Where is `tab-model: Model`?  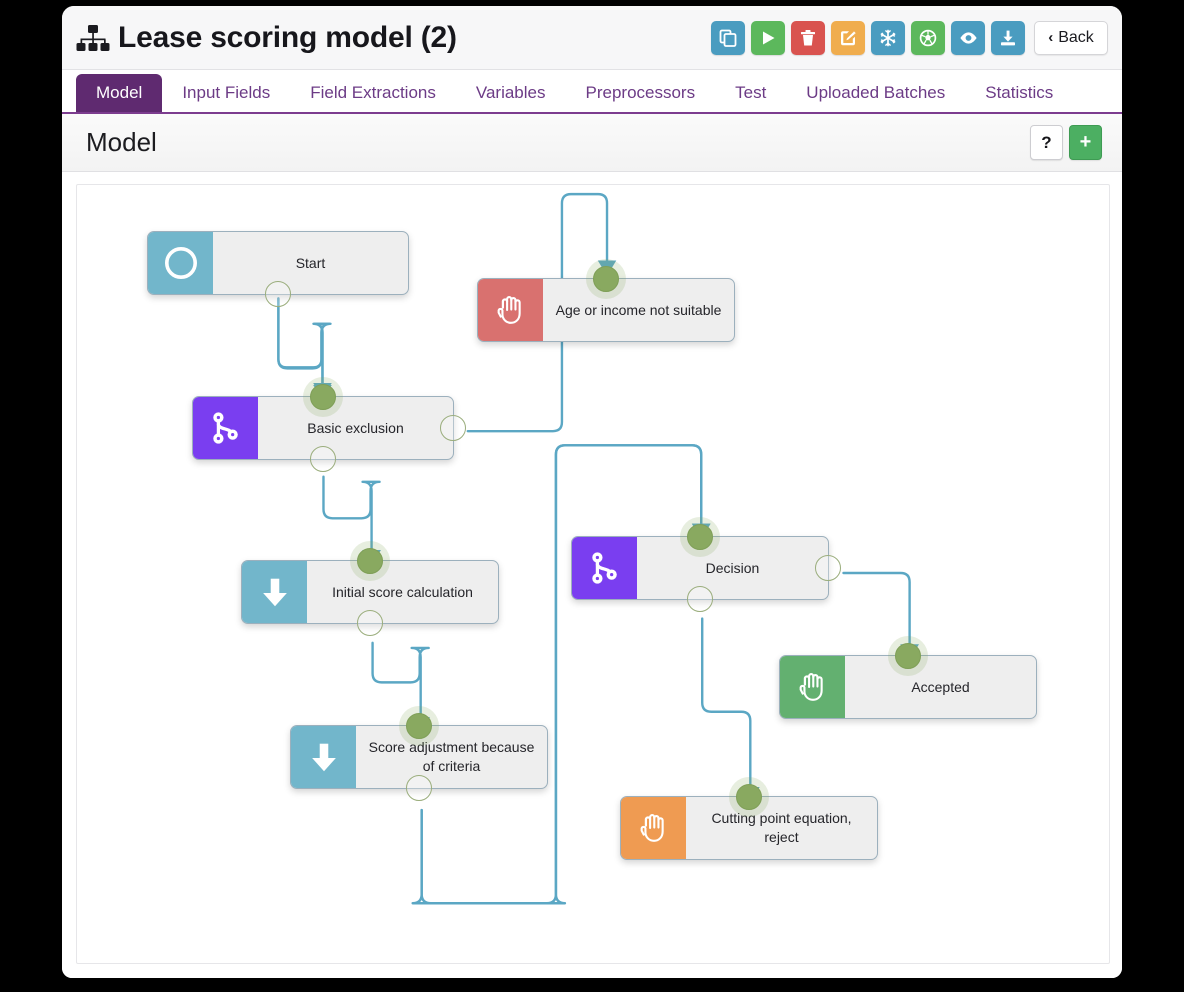 tab-model: Model is located at coordinates (119, 93).